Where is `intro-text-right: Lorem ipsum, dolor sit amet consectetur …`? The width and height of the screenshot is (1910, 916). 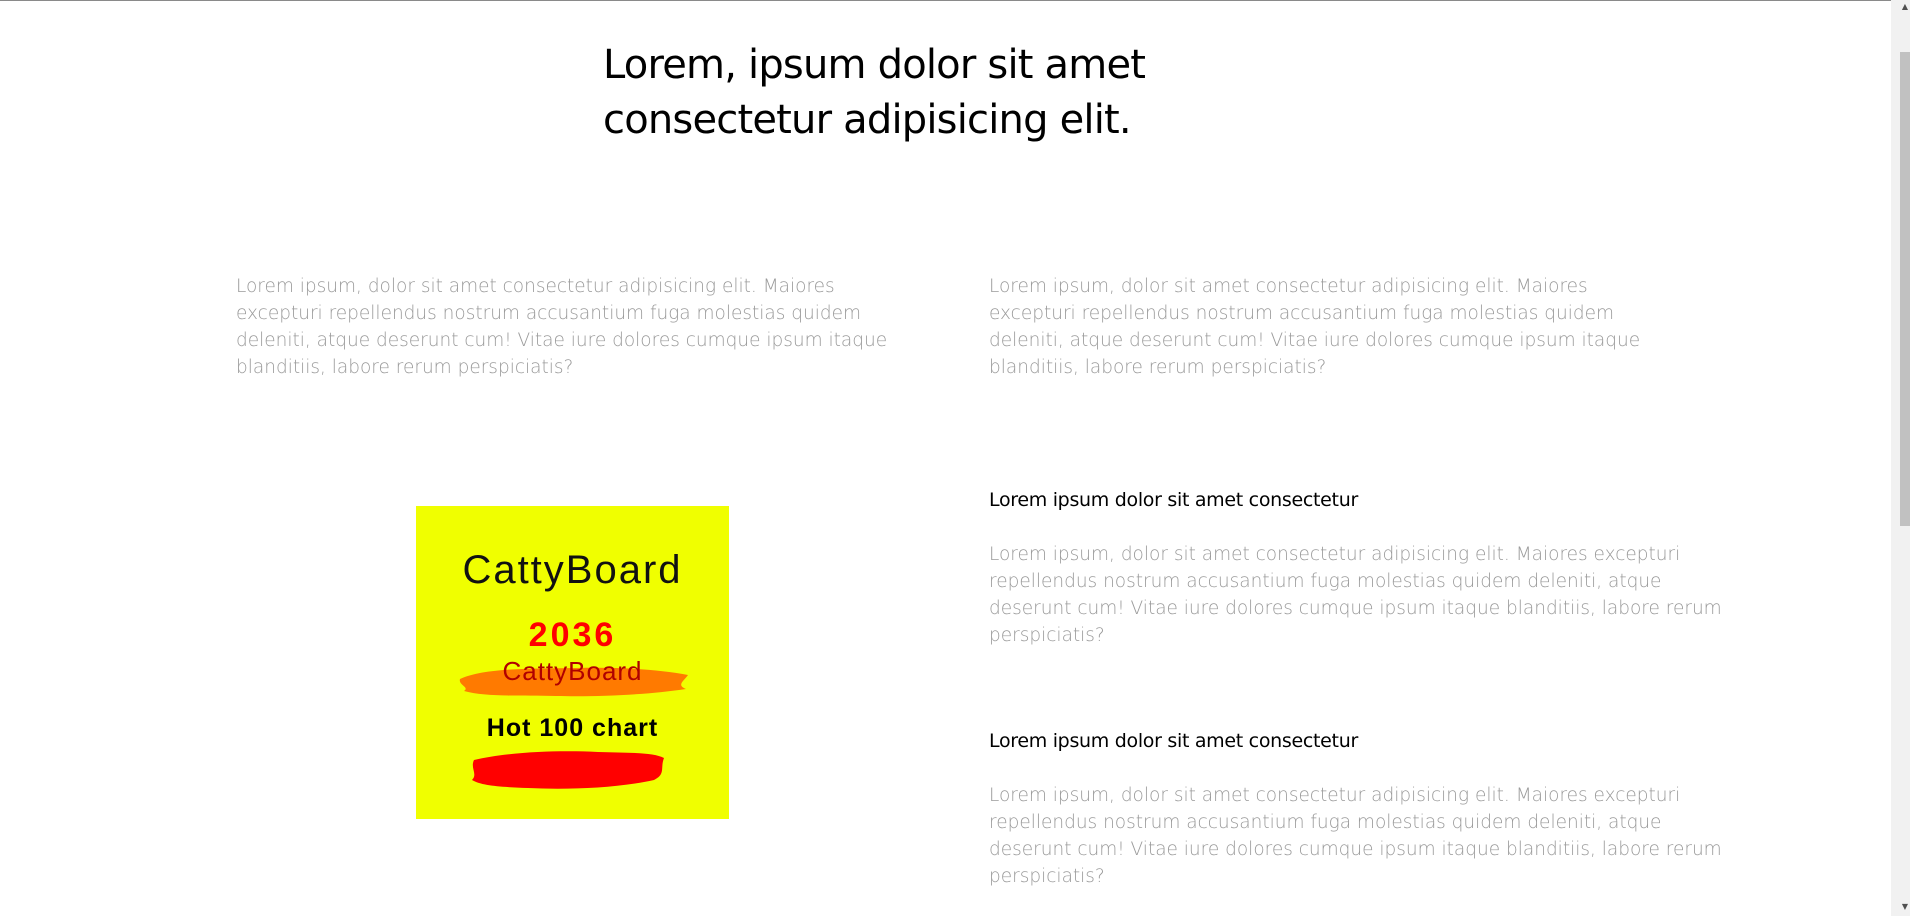
intro-text-right: Lorem ipsum, dolor sit amet consectetur … is located at coordinates (1315, 327).